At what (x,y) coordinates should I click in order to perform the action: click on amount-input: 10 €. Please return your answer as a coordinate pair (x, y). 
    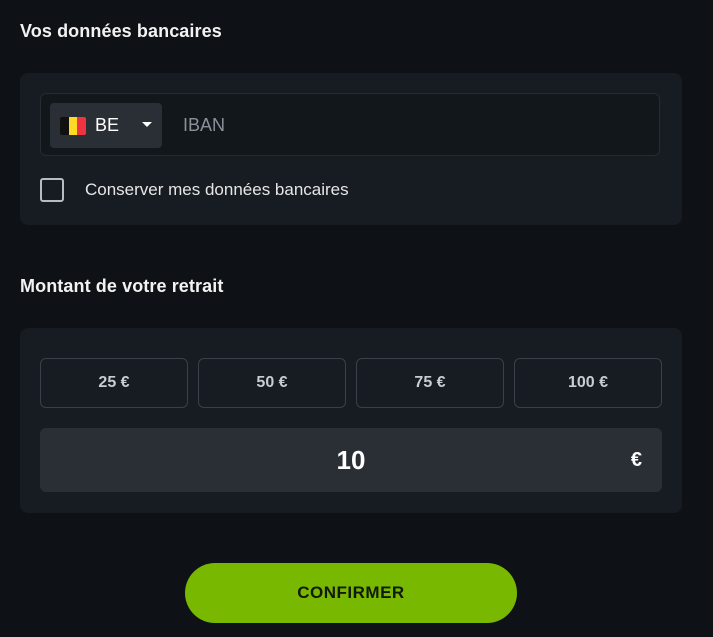
    Looking at the image, I should click on (351, 460).